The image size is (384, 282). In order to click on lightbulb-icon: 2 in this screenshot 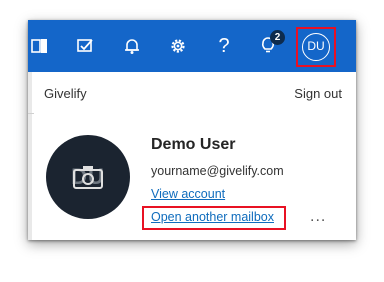, I will do `click(270, 44)`.